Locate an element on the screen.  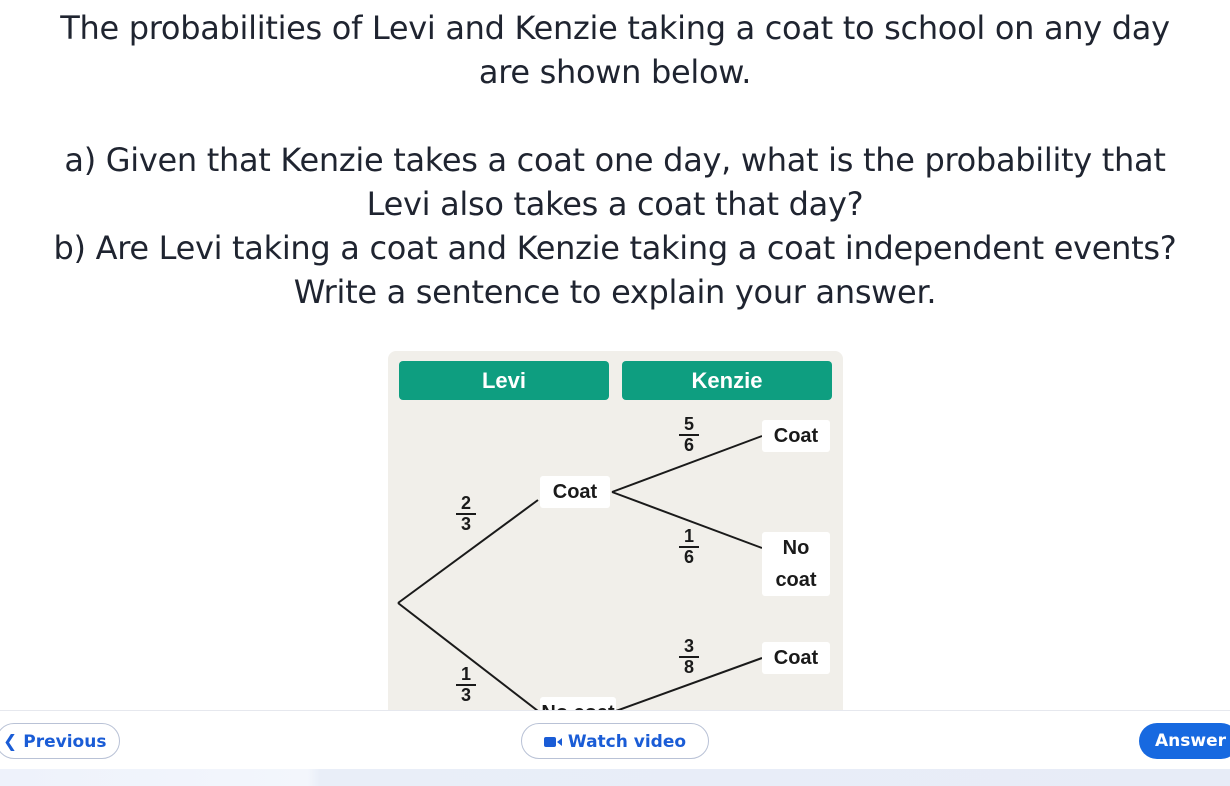
prob-levi-coat: 2 3 is located at coordinates (466, 514).